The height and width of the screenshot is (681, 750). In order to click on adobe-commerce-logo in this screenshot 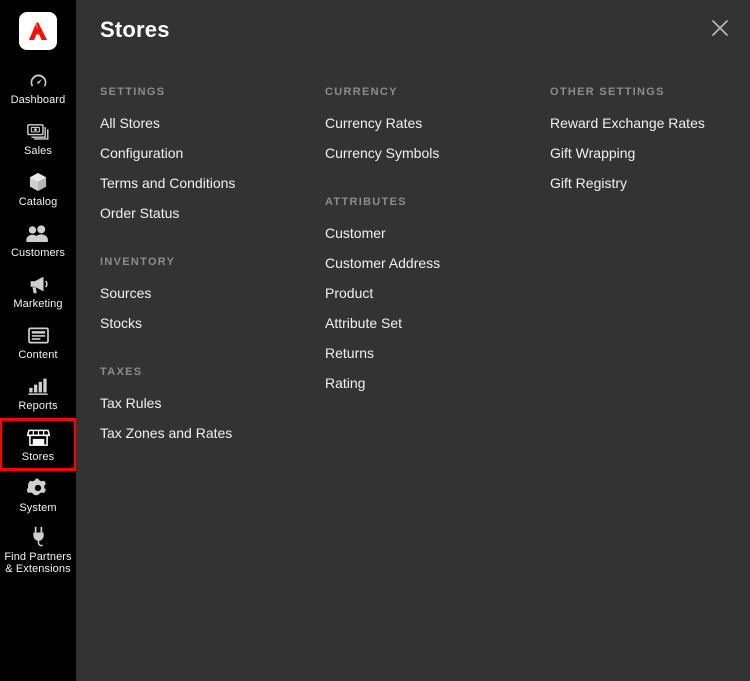, I will do `click(38, 31)`.